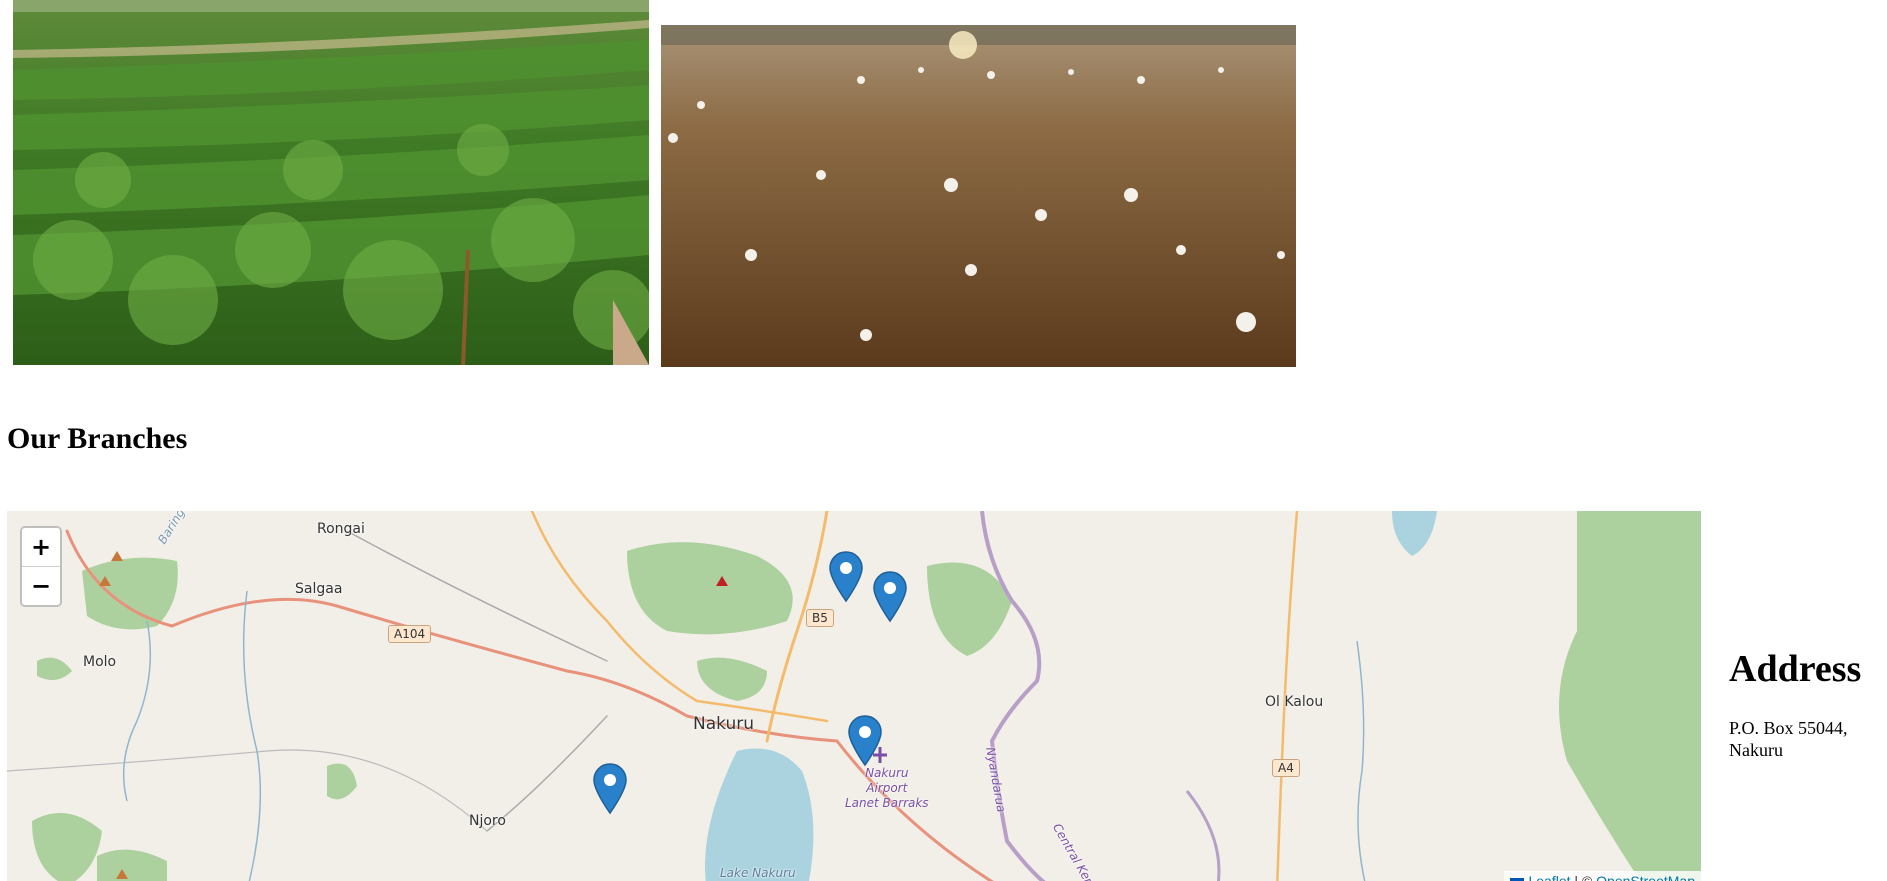 The image size is (1887, 881). I want to click on vineyard-photo, so click(331, 182).